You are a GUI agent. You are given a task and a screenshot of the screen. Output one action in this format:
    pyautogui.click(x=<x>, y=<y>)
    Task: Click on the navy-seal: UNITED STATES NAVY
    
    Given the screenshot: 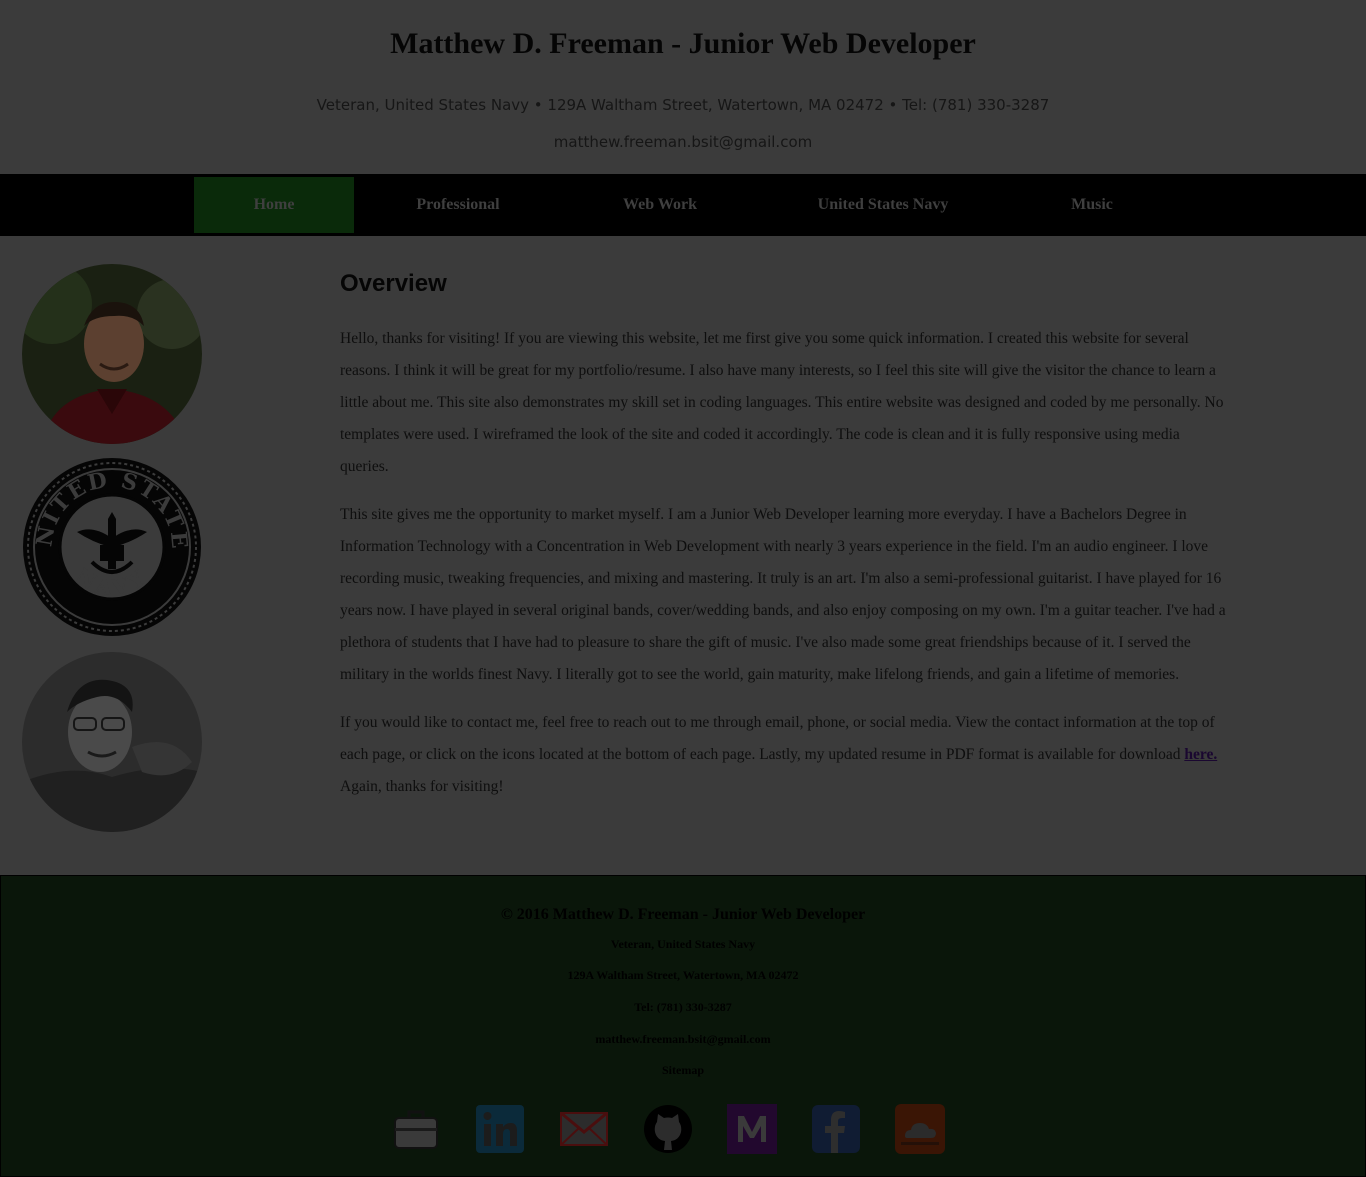 What is the action you would take?
    pyautogui.click(x=112, y=547)
    